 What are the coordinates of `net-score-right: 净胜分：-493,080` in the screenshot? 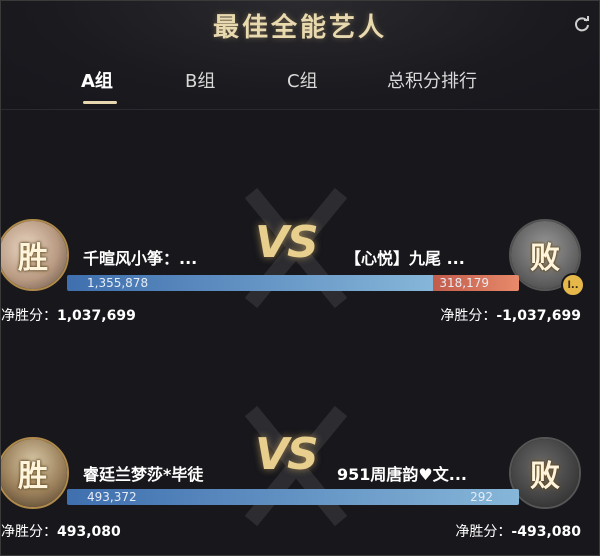 It's located at (518, 532).